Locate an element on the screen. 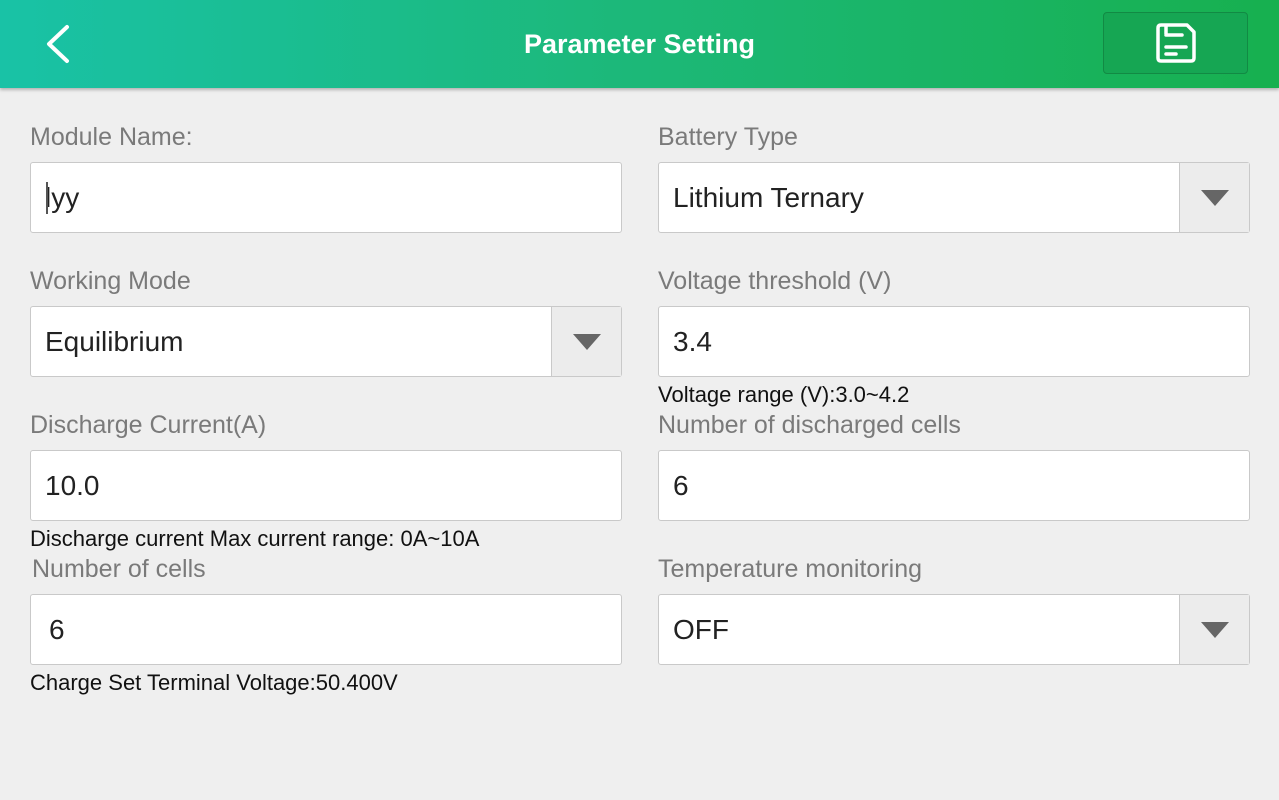  number-of-cells-value: 6 is located at coordinates (57, 629).